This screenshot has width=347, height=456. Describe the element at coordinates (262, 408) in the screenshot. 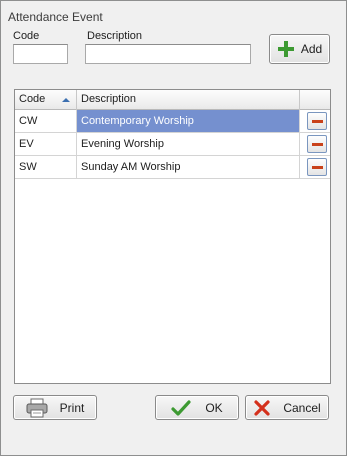

I see `x-icon` at that location.